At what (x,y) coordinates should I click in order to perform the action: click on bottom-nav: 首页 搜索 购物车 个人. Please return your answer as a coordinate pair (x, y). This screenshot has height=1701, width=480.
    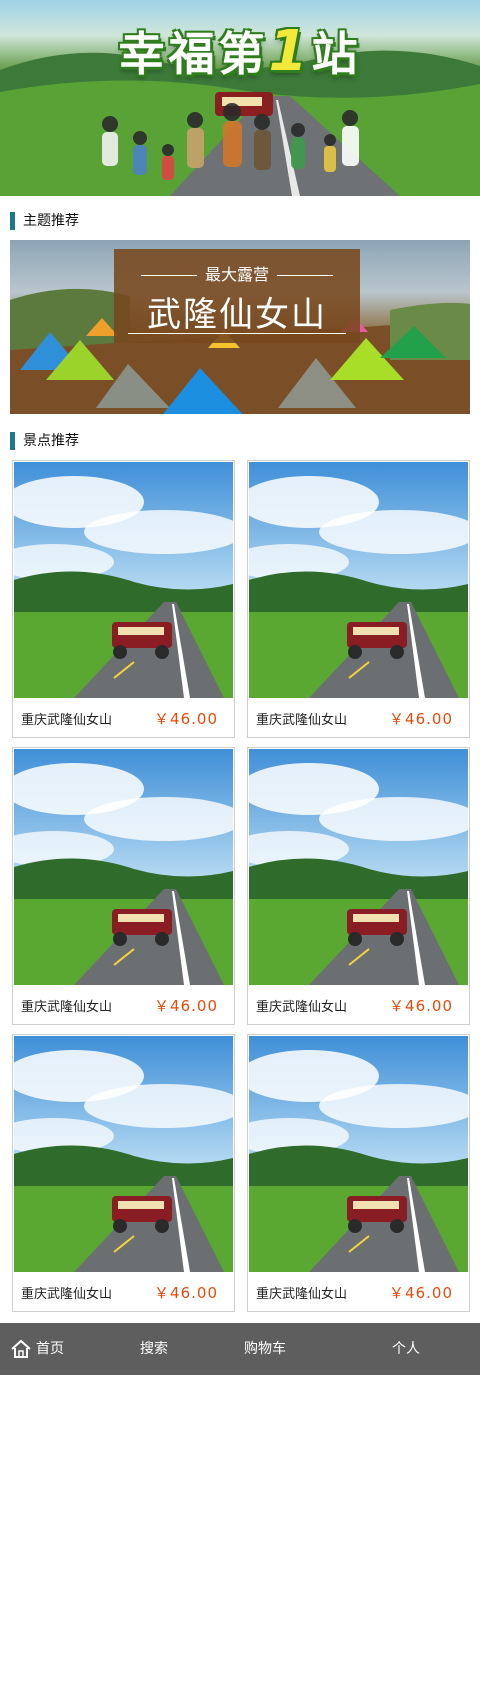
    Looking at the image, I should click on (240, 1349).